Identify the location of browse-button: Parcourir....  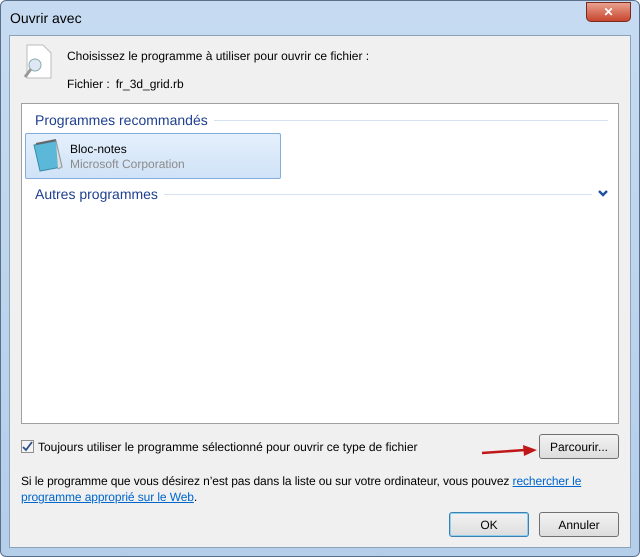
(578, 446).